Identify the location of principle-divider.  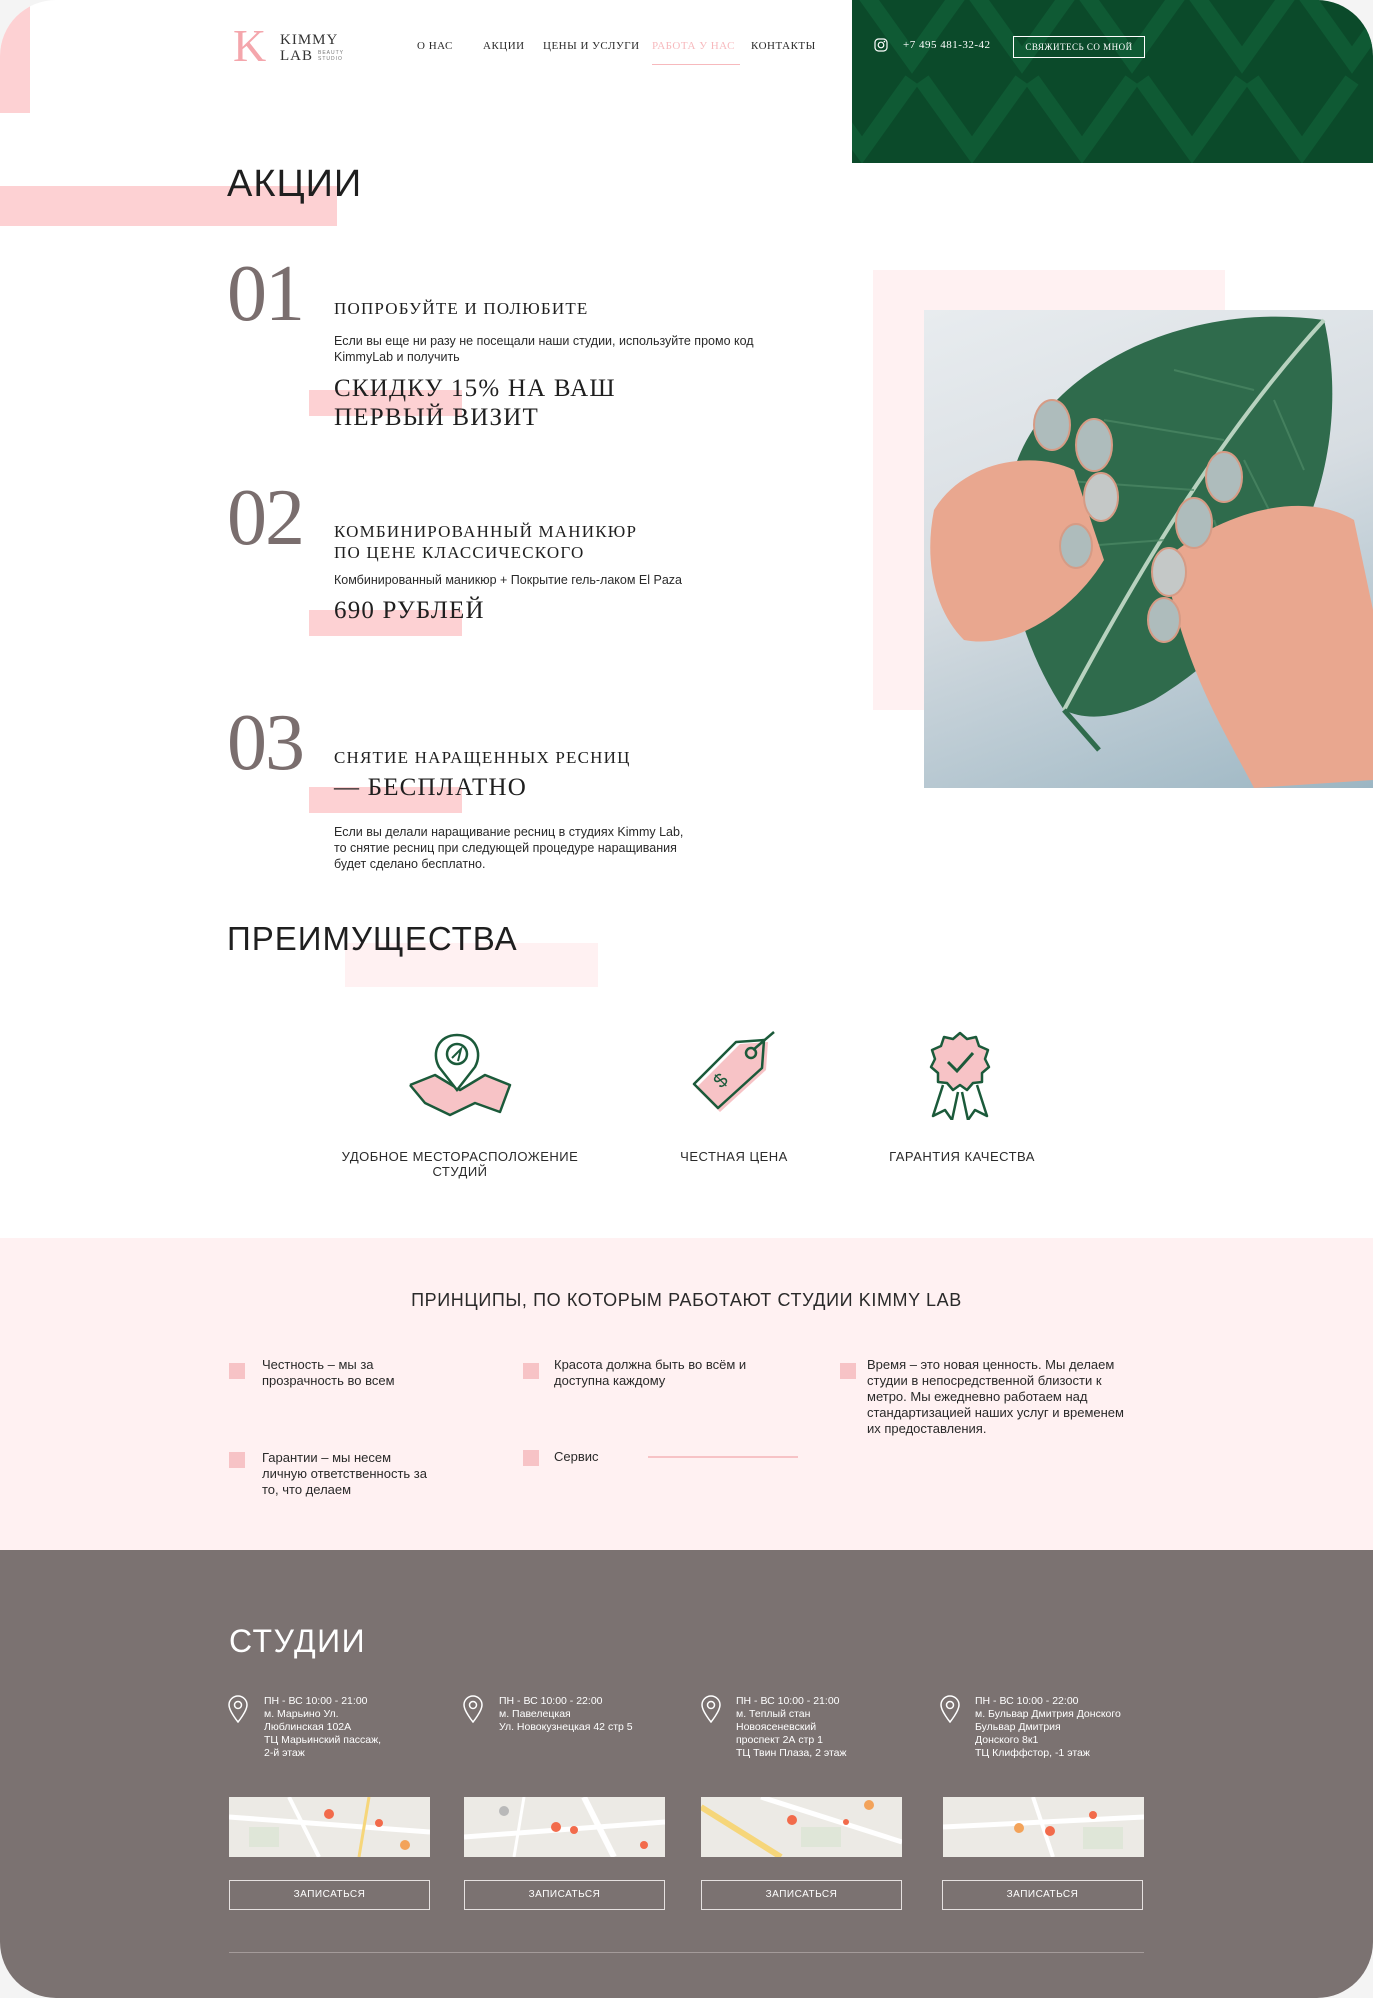
(723, 1457).